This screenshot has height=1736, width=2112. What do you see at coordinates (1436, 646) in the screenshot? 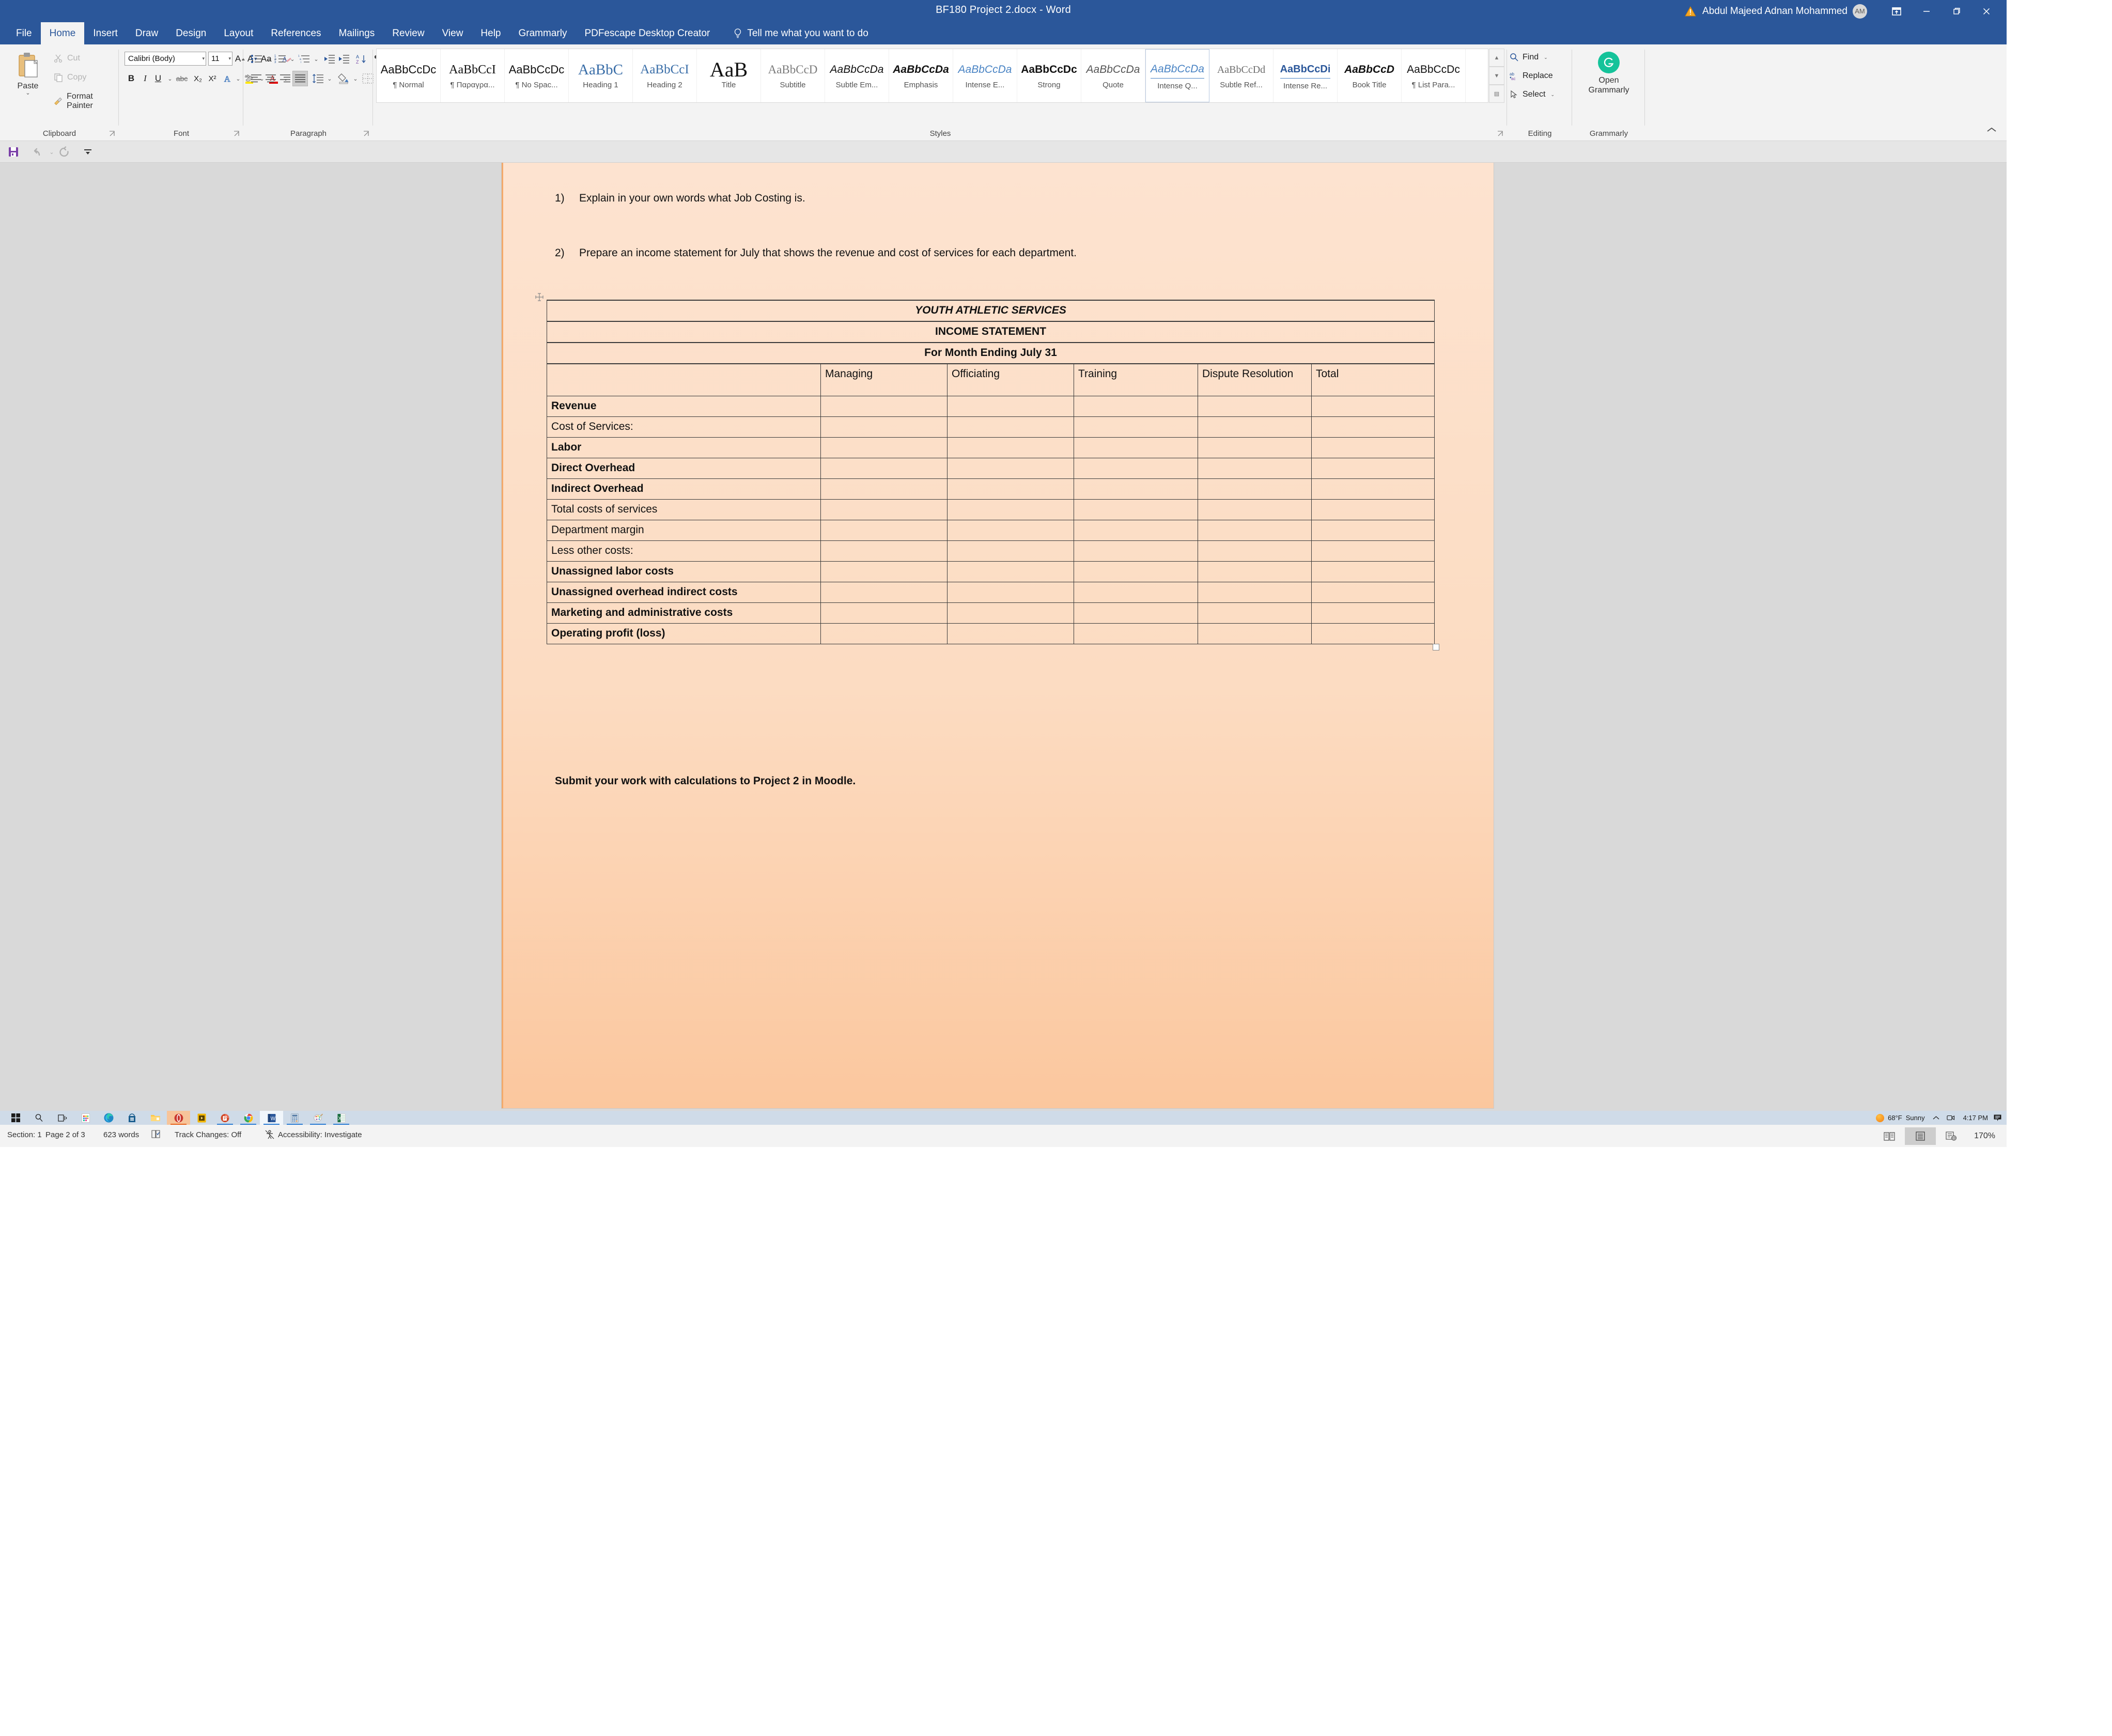
I see `table-resize-handle-icon` at bounding box center [1436, 646].